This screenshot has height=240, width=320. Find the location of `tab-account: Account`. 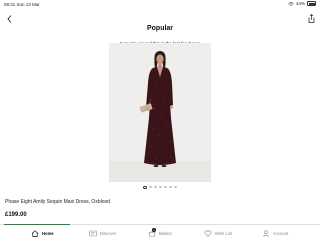

tab-account: Account is located at coordinates (275, 233).